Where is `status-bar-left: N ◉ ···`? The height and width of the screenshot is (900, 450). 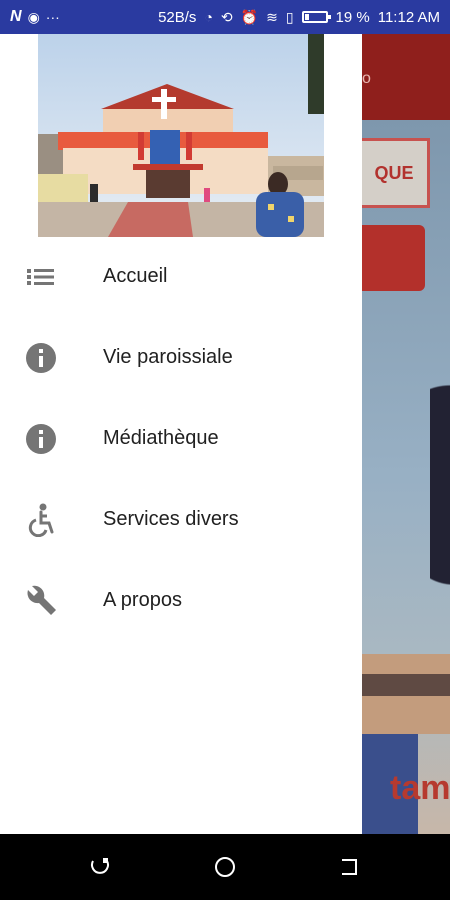 status-bar-left: N ◉ ··· is located at coordinates (35, 17).